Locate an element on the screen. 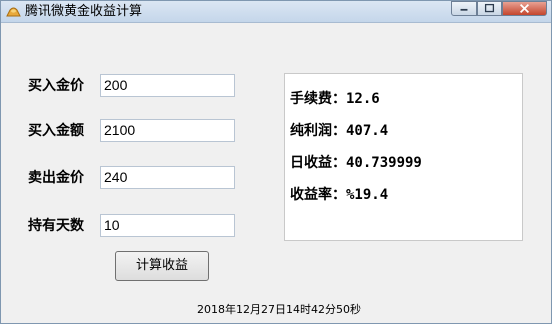 Image resolution: width=552 pixels, height=324 pixels. status-timestamp: 2018年12月27日14时42分50秒 is located at coordinates (279, 309).